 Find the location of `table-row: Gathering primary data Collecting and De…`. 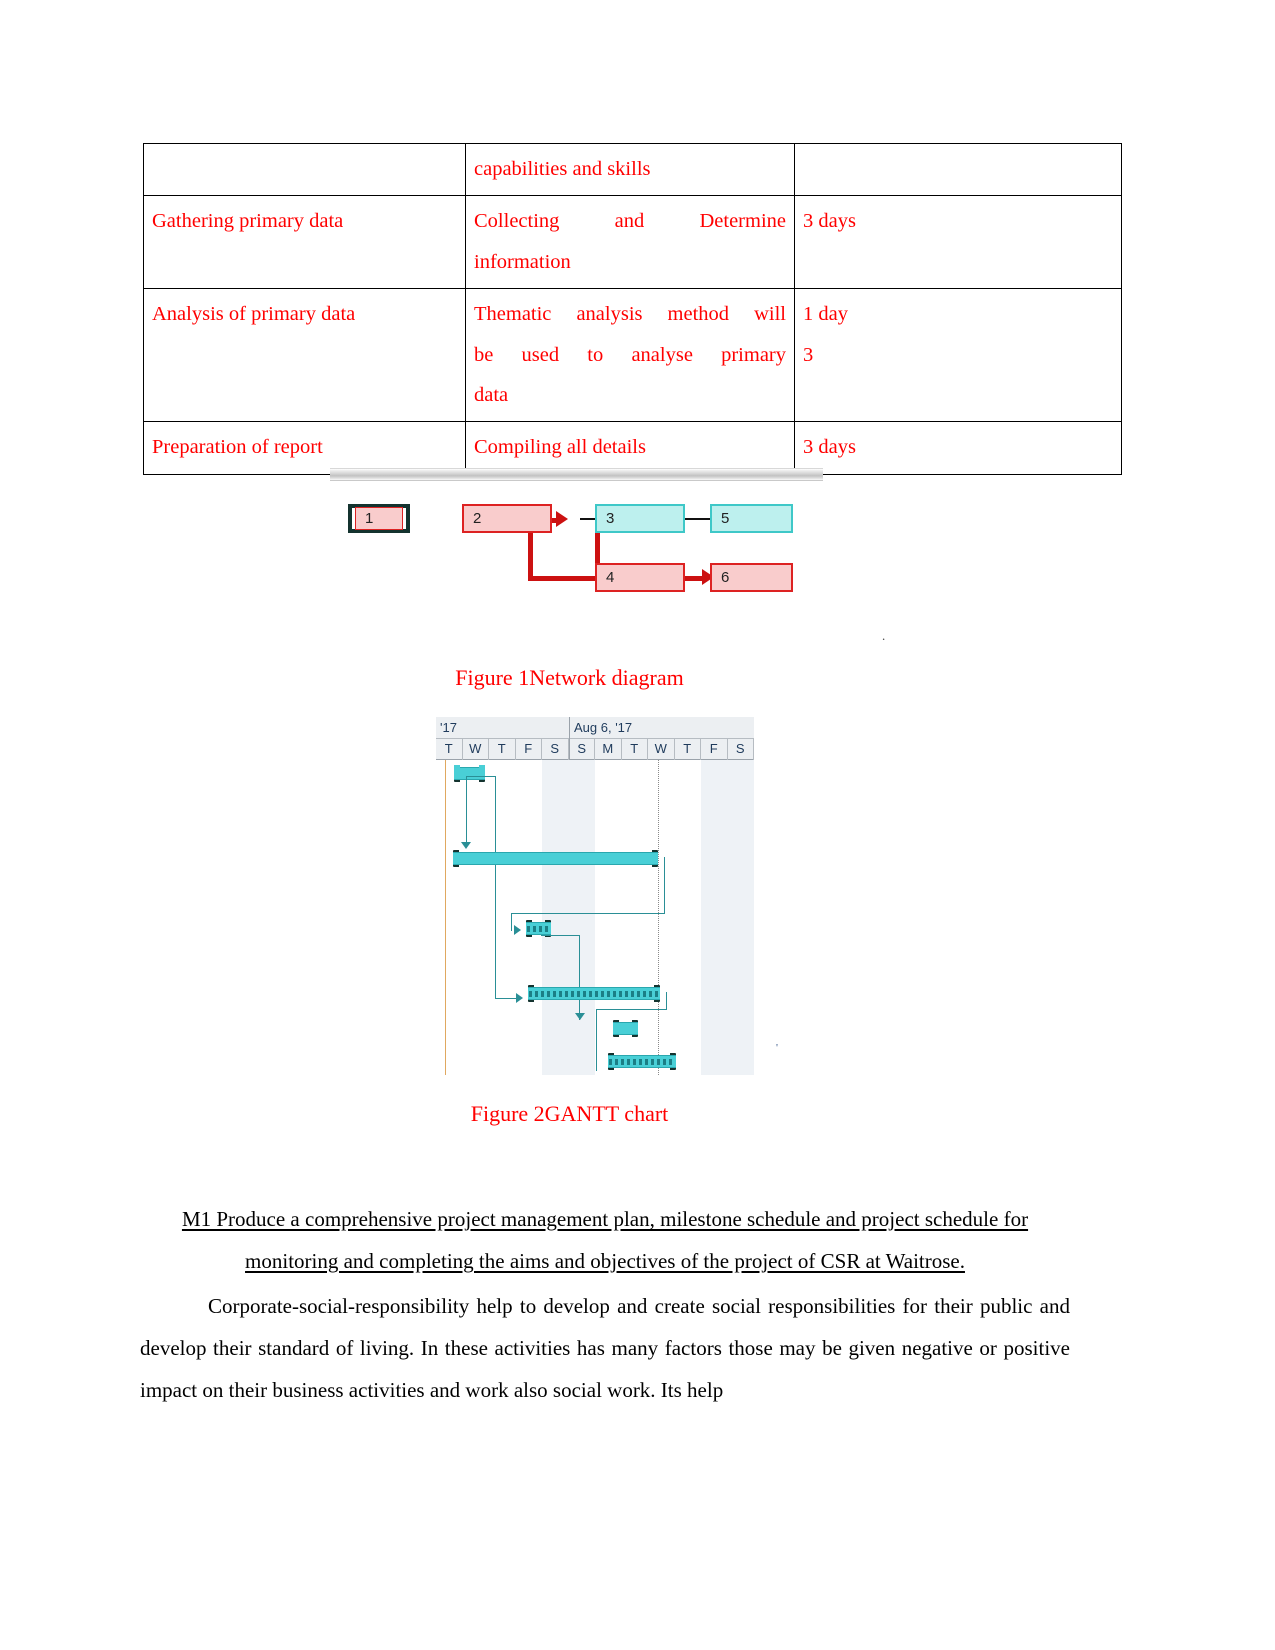

table-row: Gathering primary data Collecting and De… is located at coordinates (632, 242).